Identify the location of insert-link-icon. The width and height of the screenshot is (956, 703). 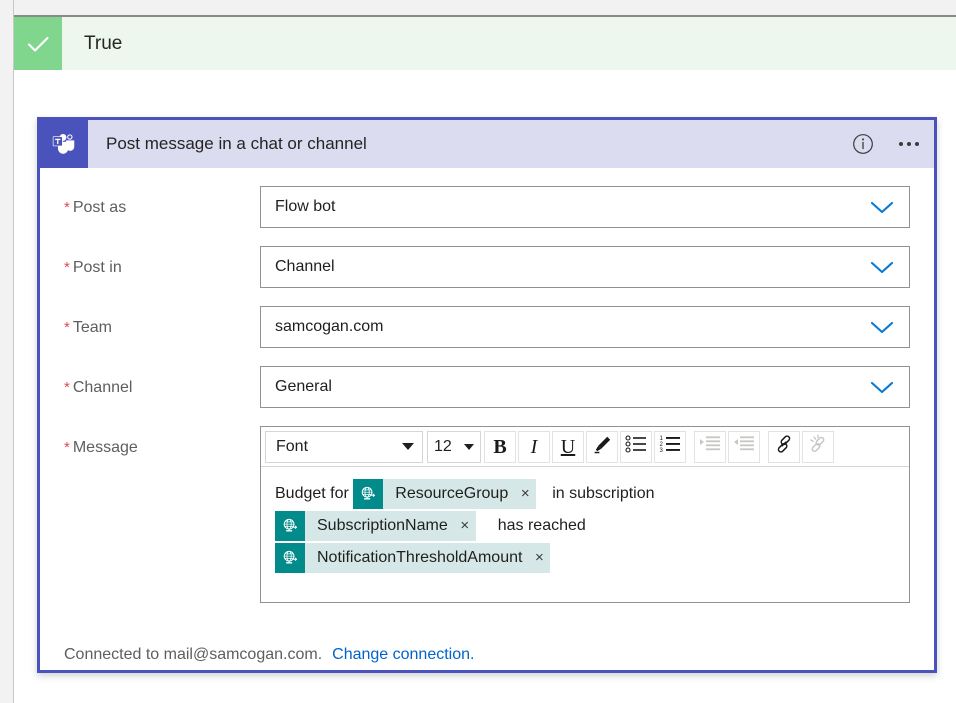
(784, 446).